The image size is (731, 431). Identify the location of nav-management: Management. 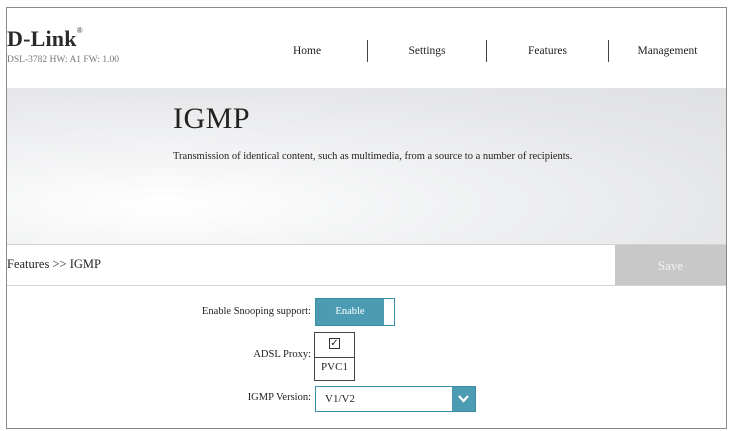
(667, 51).